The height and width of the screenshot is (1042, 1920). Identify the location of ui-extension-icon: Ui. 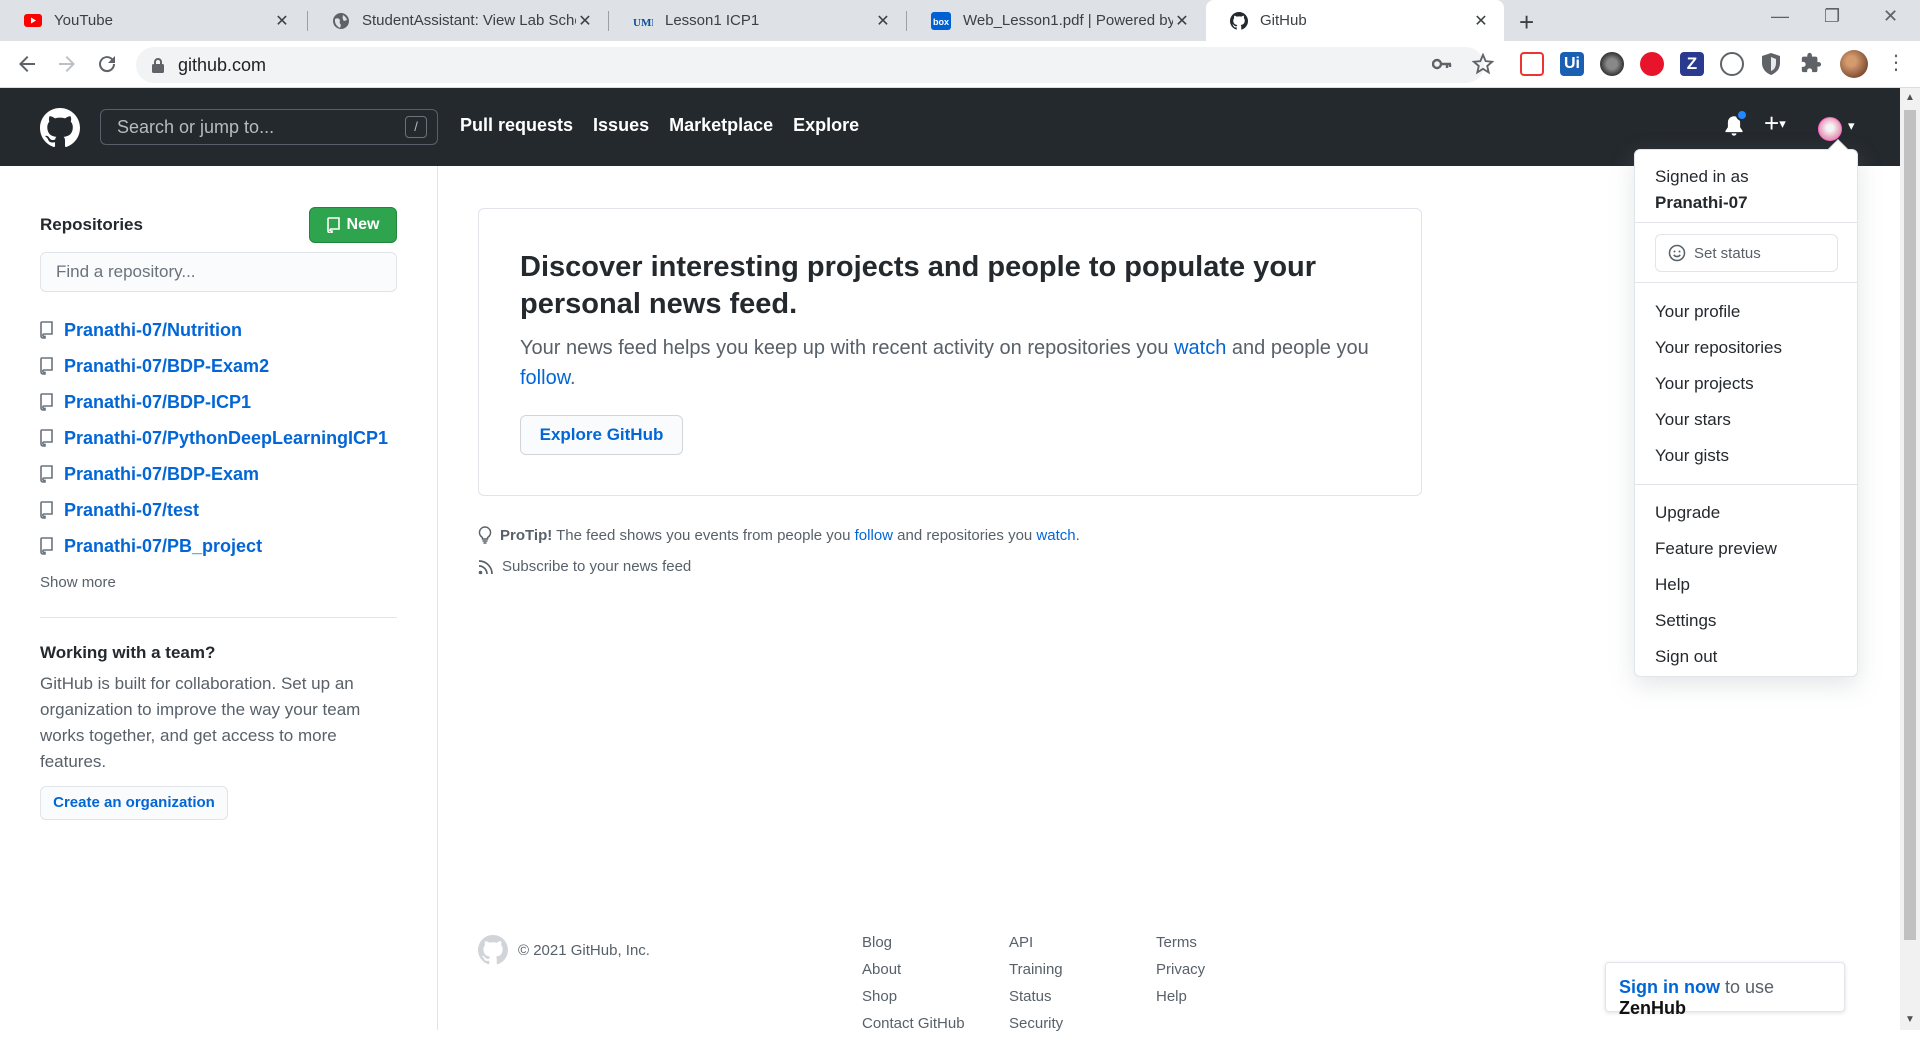
(1572, 64).